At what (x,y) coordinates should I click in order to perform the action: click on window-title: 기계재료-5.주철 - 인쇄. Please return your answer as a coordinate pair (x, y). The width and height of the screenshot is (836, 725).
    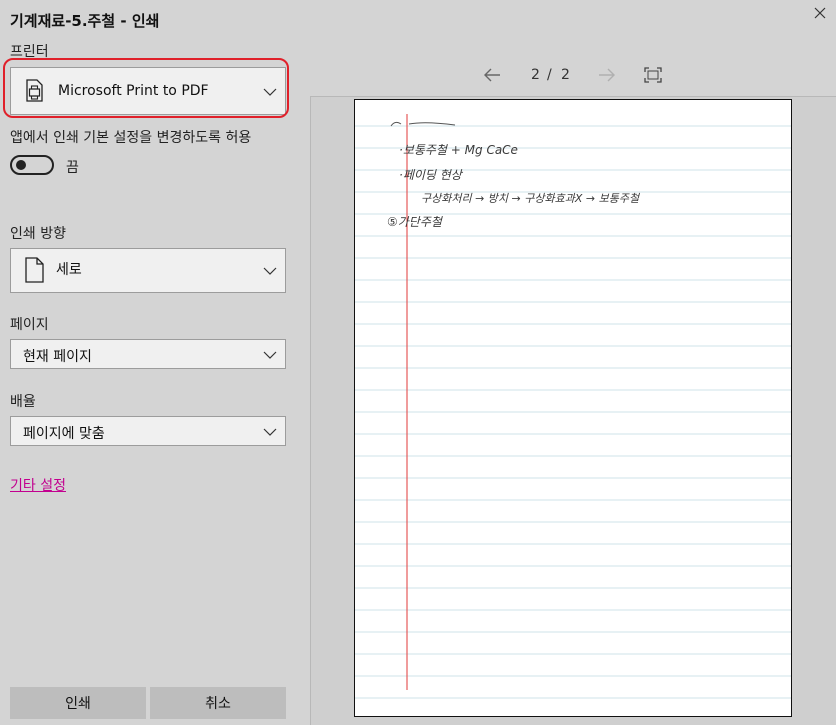
    Looking at the image, I should click on (85, 21).